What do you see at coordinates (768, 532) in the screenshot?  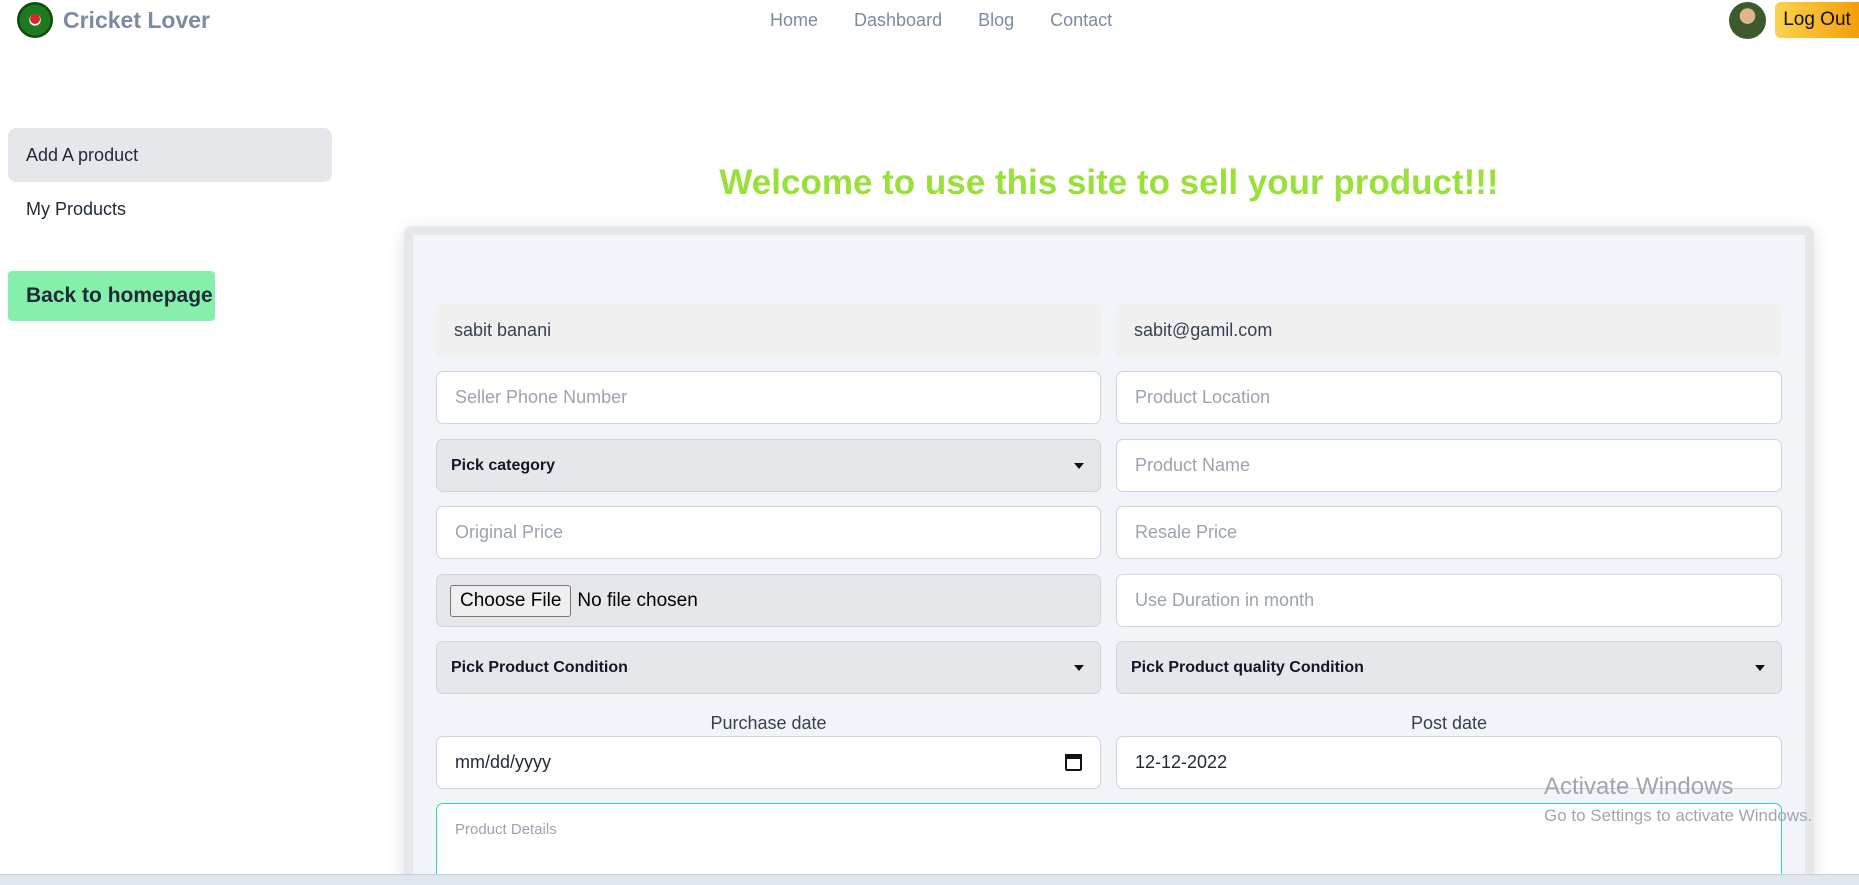 I see `original-price-input` at bounding box center [768, 532].